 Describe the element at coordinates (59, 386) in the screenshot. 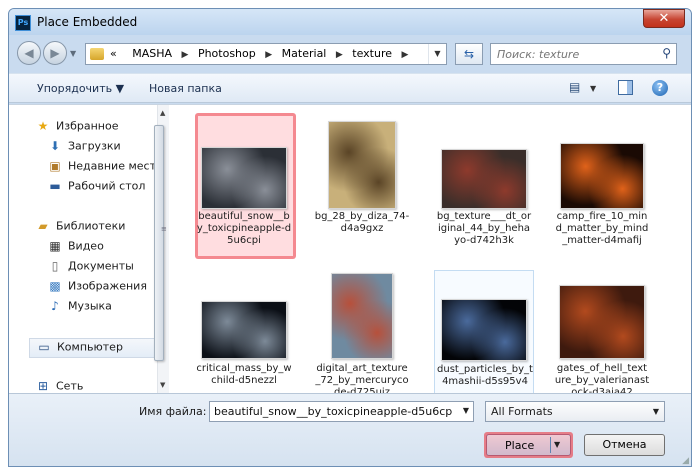

I see `sidebar-item-network: ⊞ Сеть` at that location.